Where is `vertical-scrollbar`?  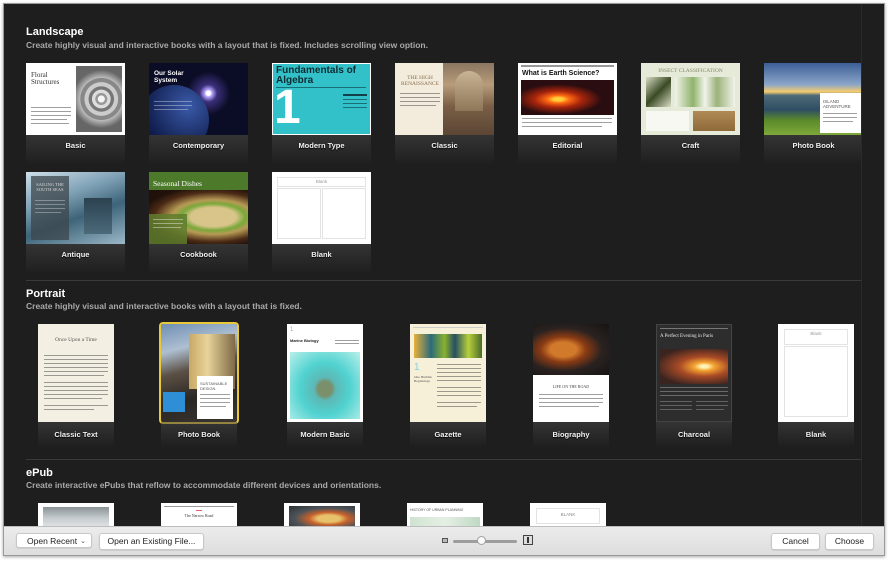 vertical-scrollbar is located at coordinates (872, 265).